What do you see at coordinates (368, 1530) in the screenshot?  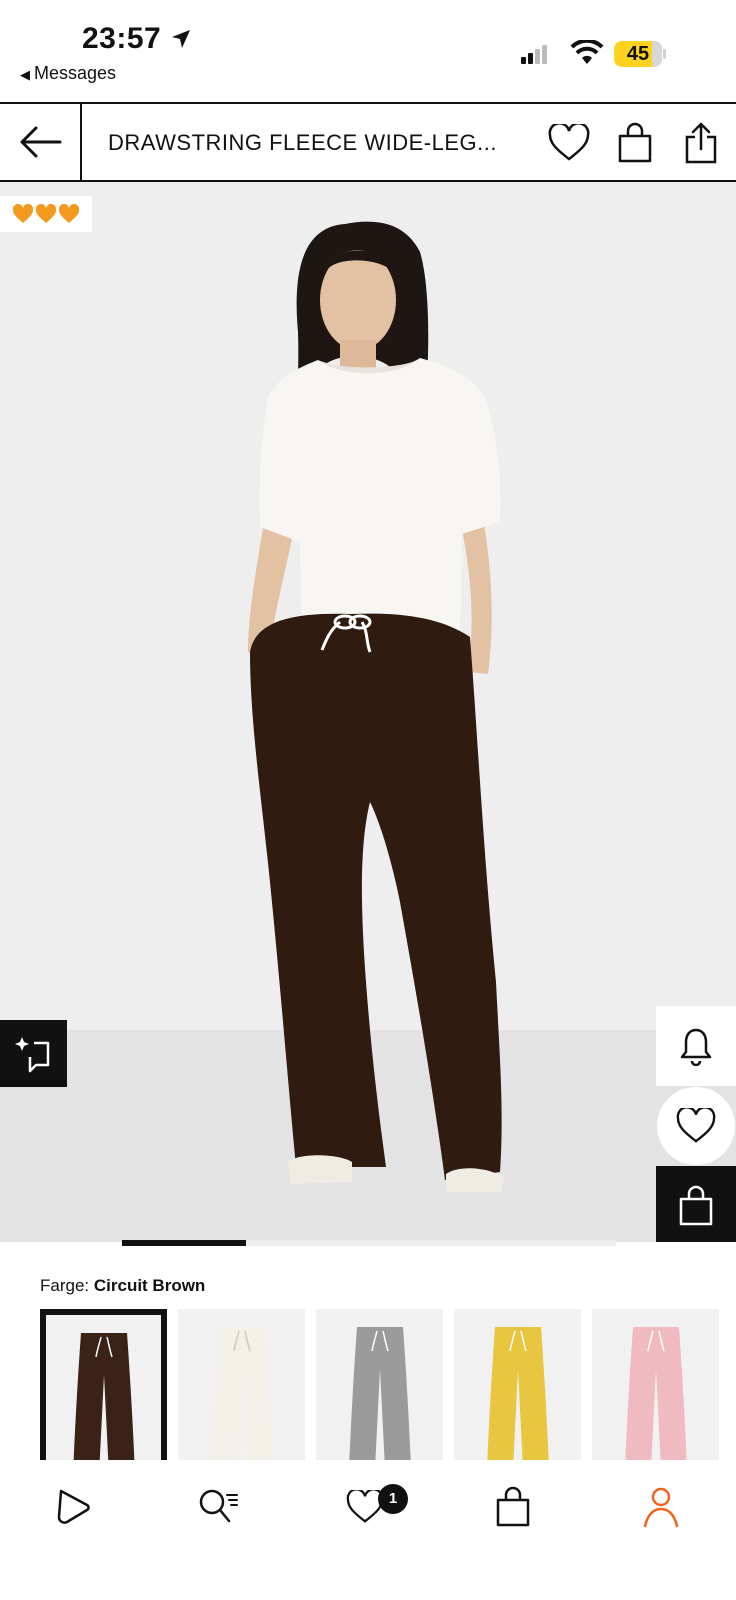 I see `tab-bar` at bounding box center [368, 1530].